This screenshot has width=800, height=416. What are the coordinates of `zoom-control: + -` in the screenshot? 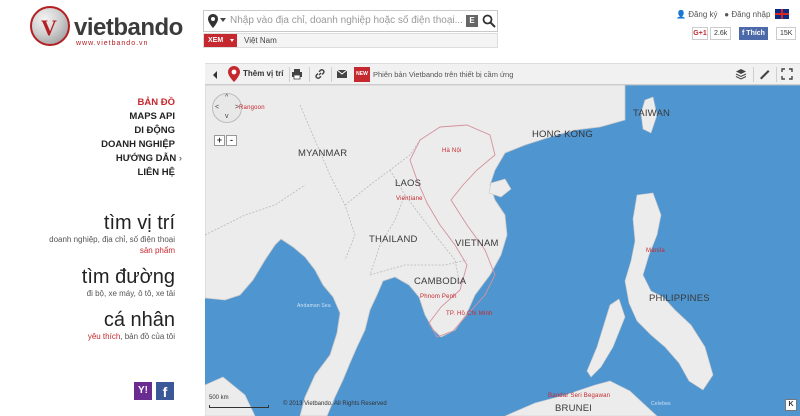 It's located at (226, 141).